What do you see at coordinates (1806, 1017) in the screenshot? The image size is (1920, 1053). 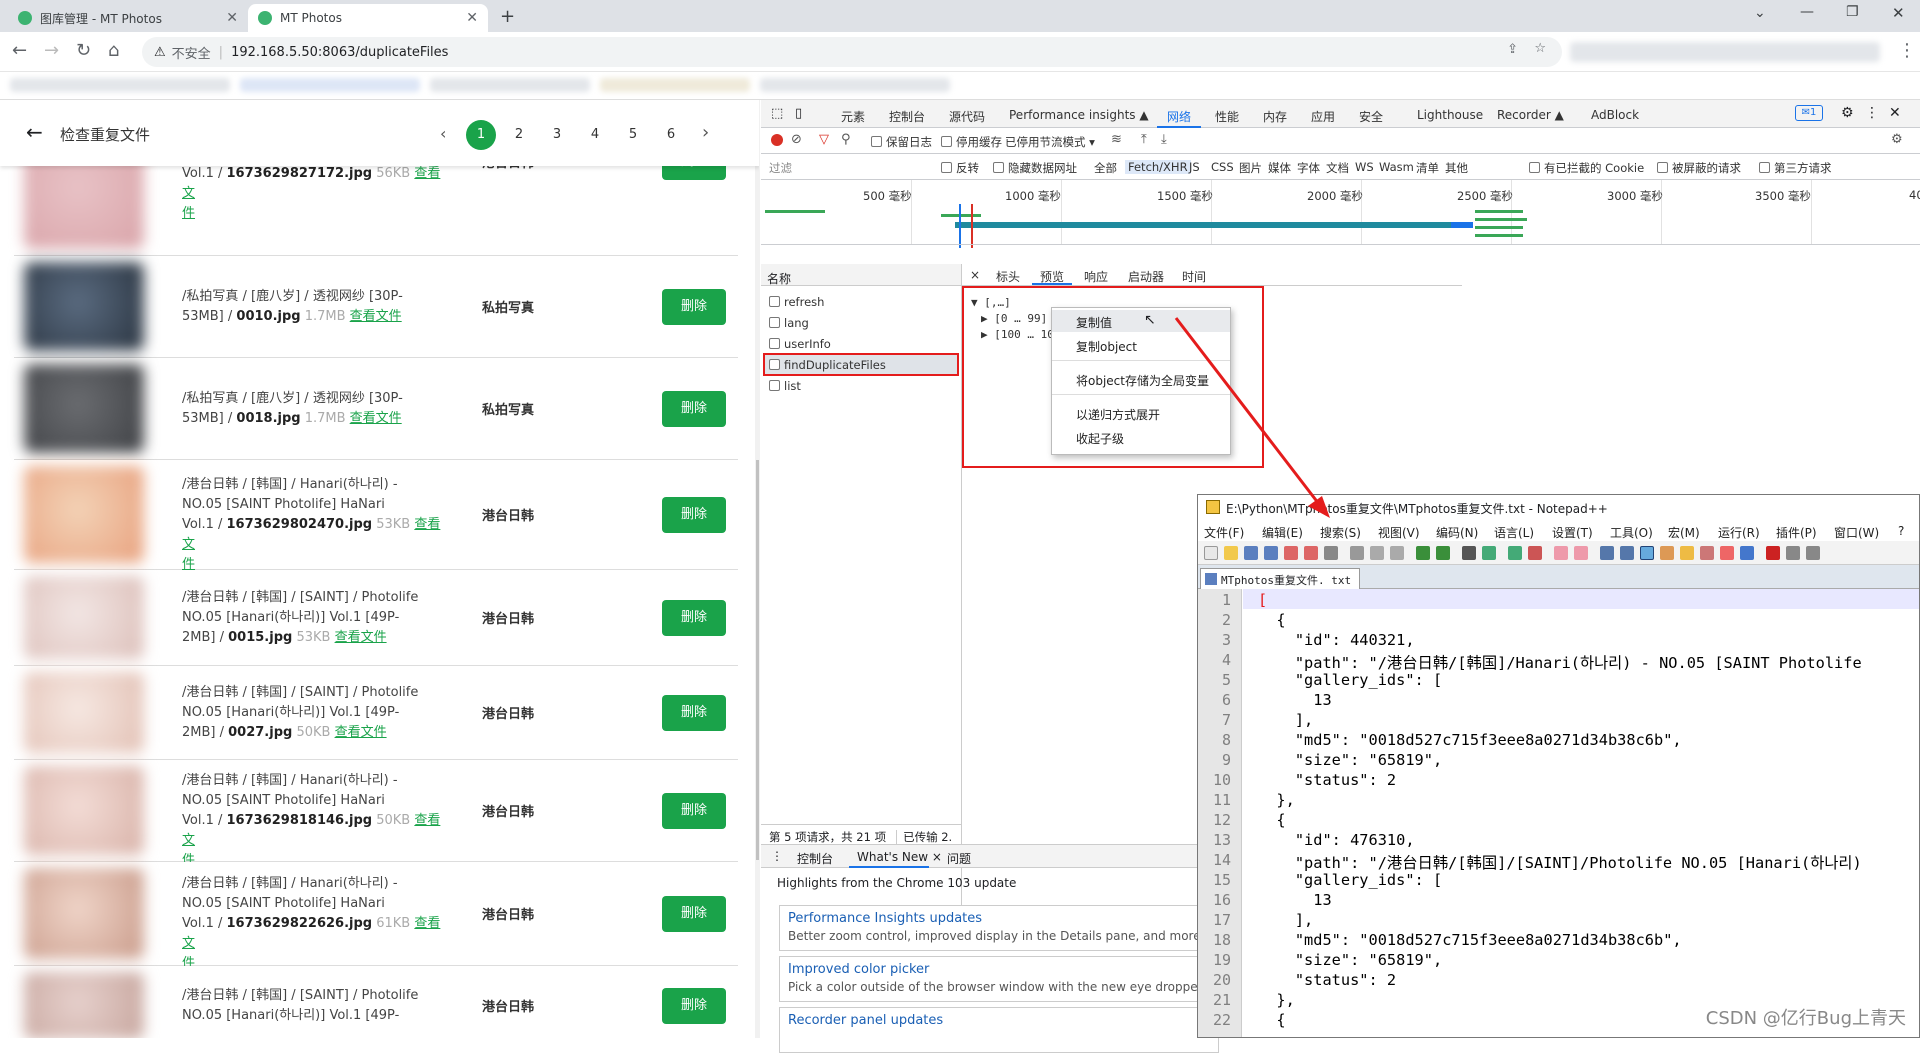 I see `watermark: CSDN @亿行Bug上青天` at bounding box center [1806, 1017].